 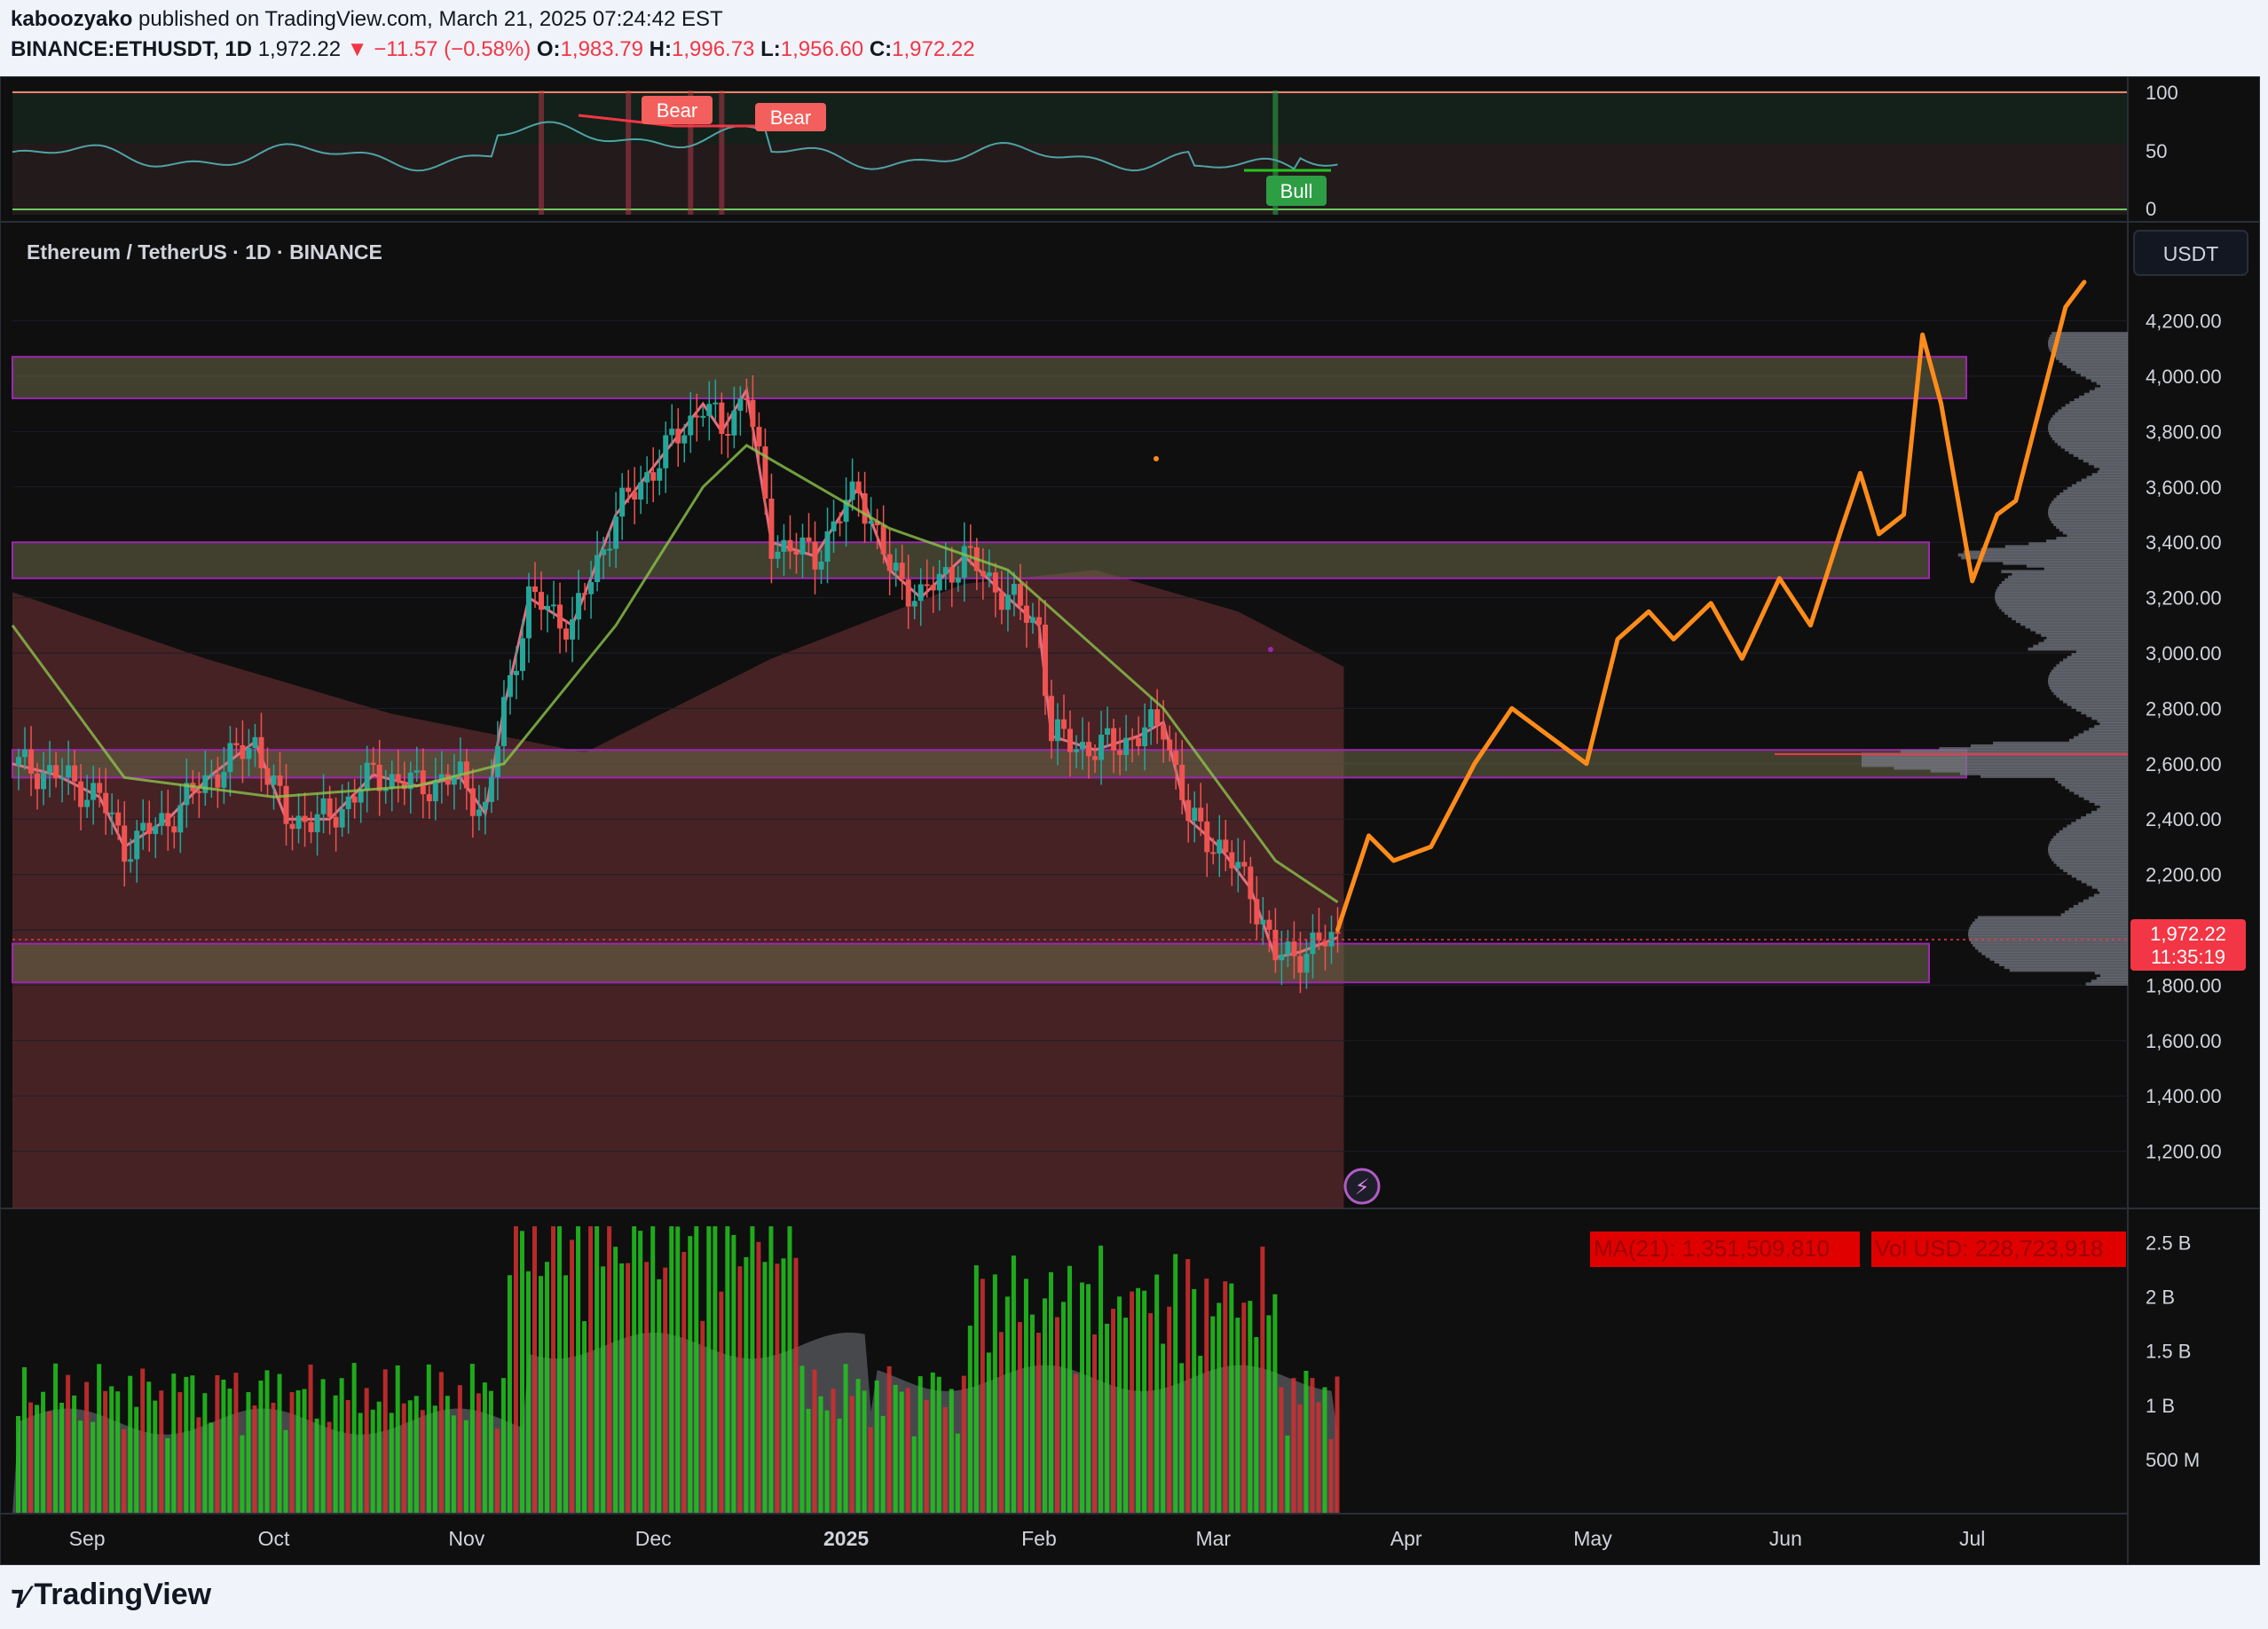 I want to click on publisher-name: kaboozyako, so click(x=71, y=19).